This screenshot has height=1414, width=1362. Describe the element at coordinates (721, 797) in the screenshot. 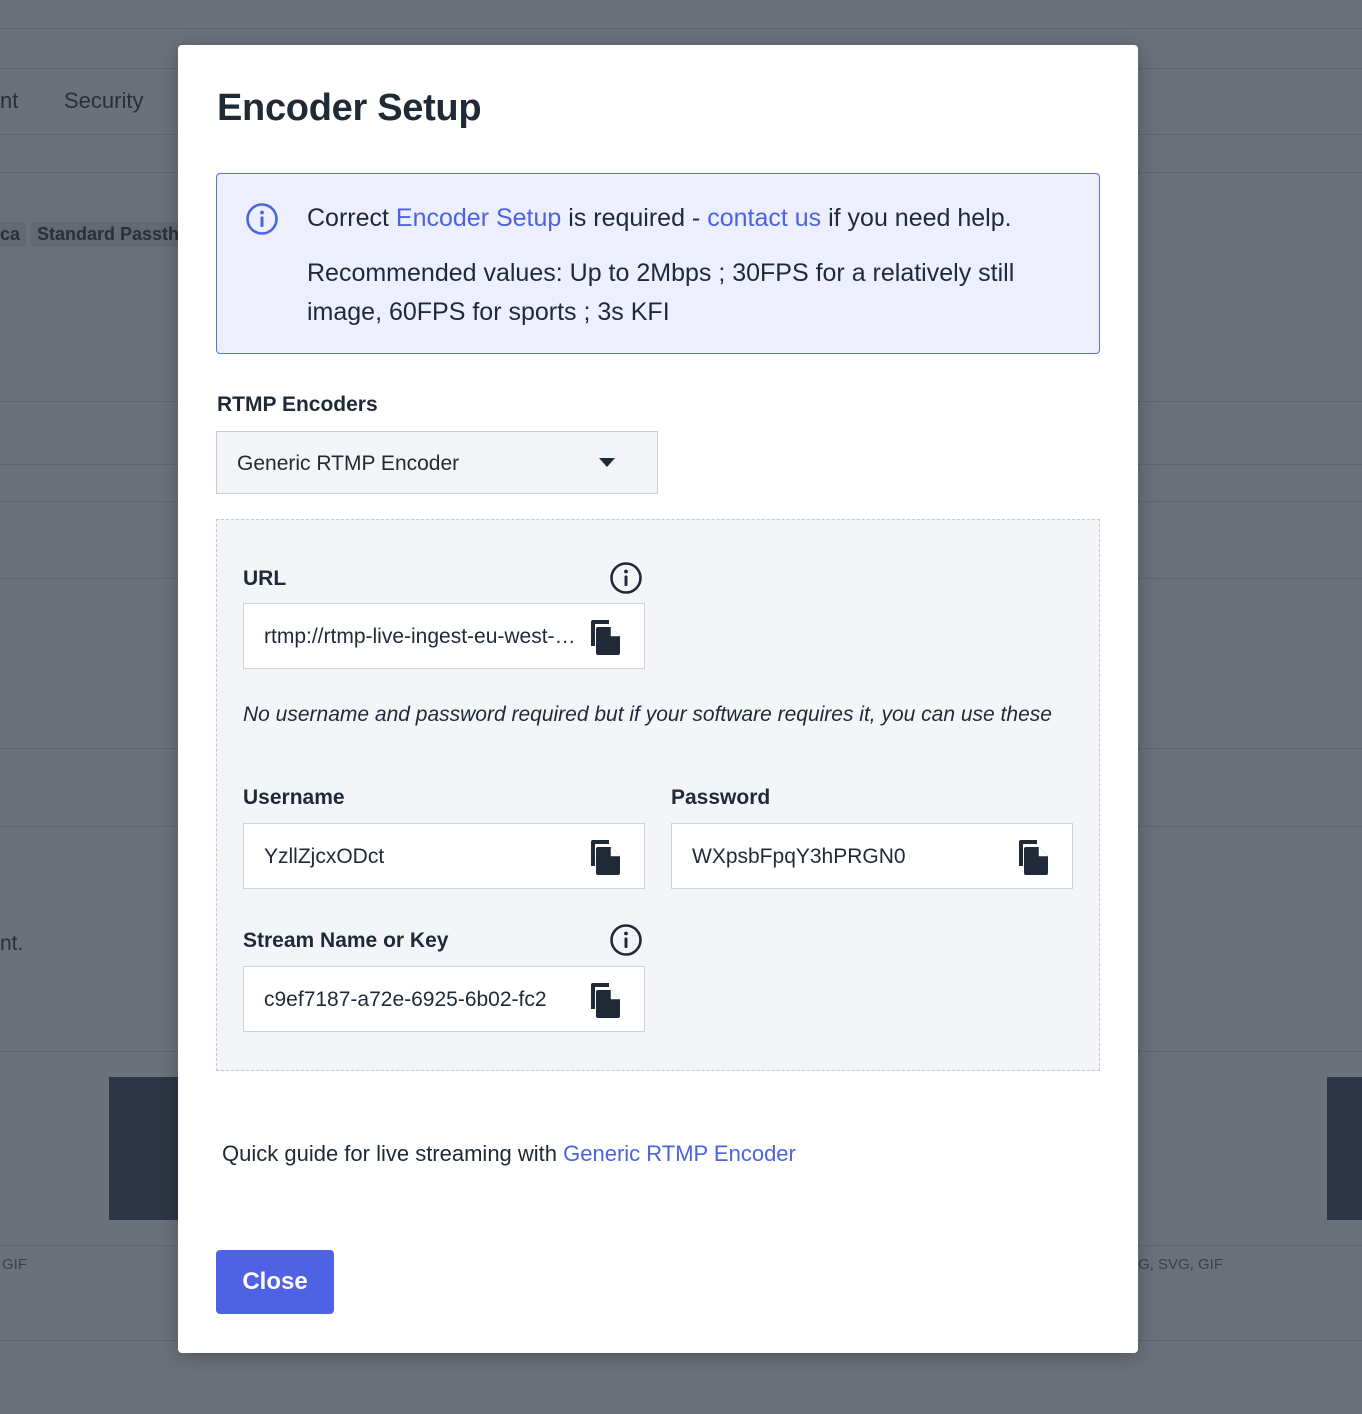

I see `password-label: Password` at that location.